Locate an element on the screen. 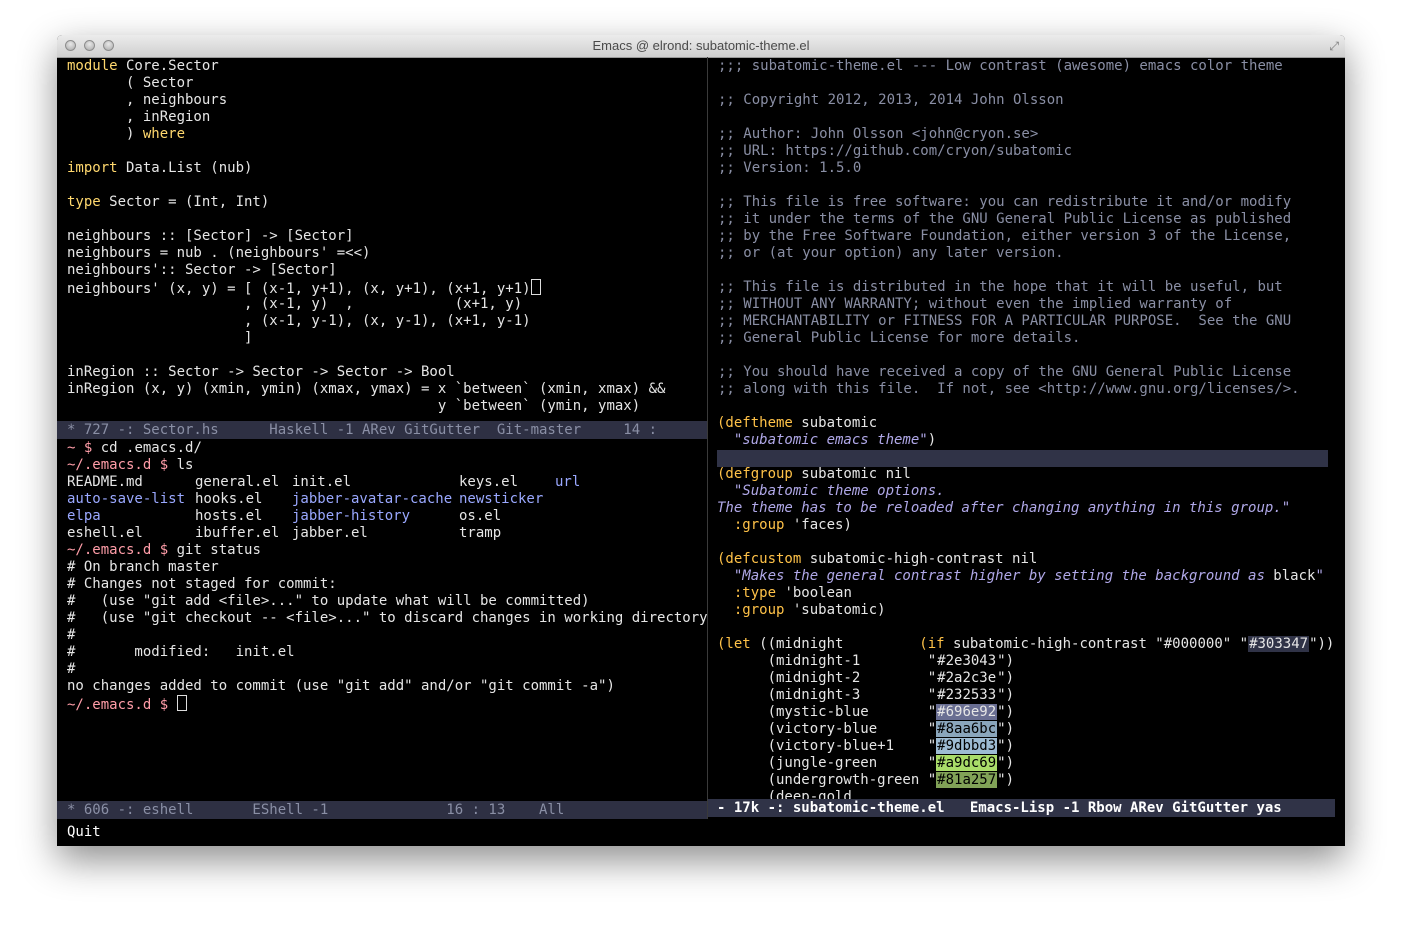 Image resolution: width=1402 pixels, height=925 pixels. palette-entry: (midnight-3 "#232533") is located at coordinates (866, 695).